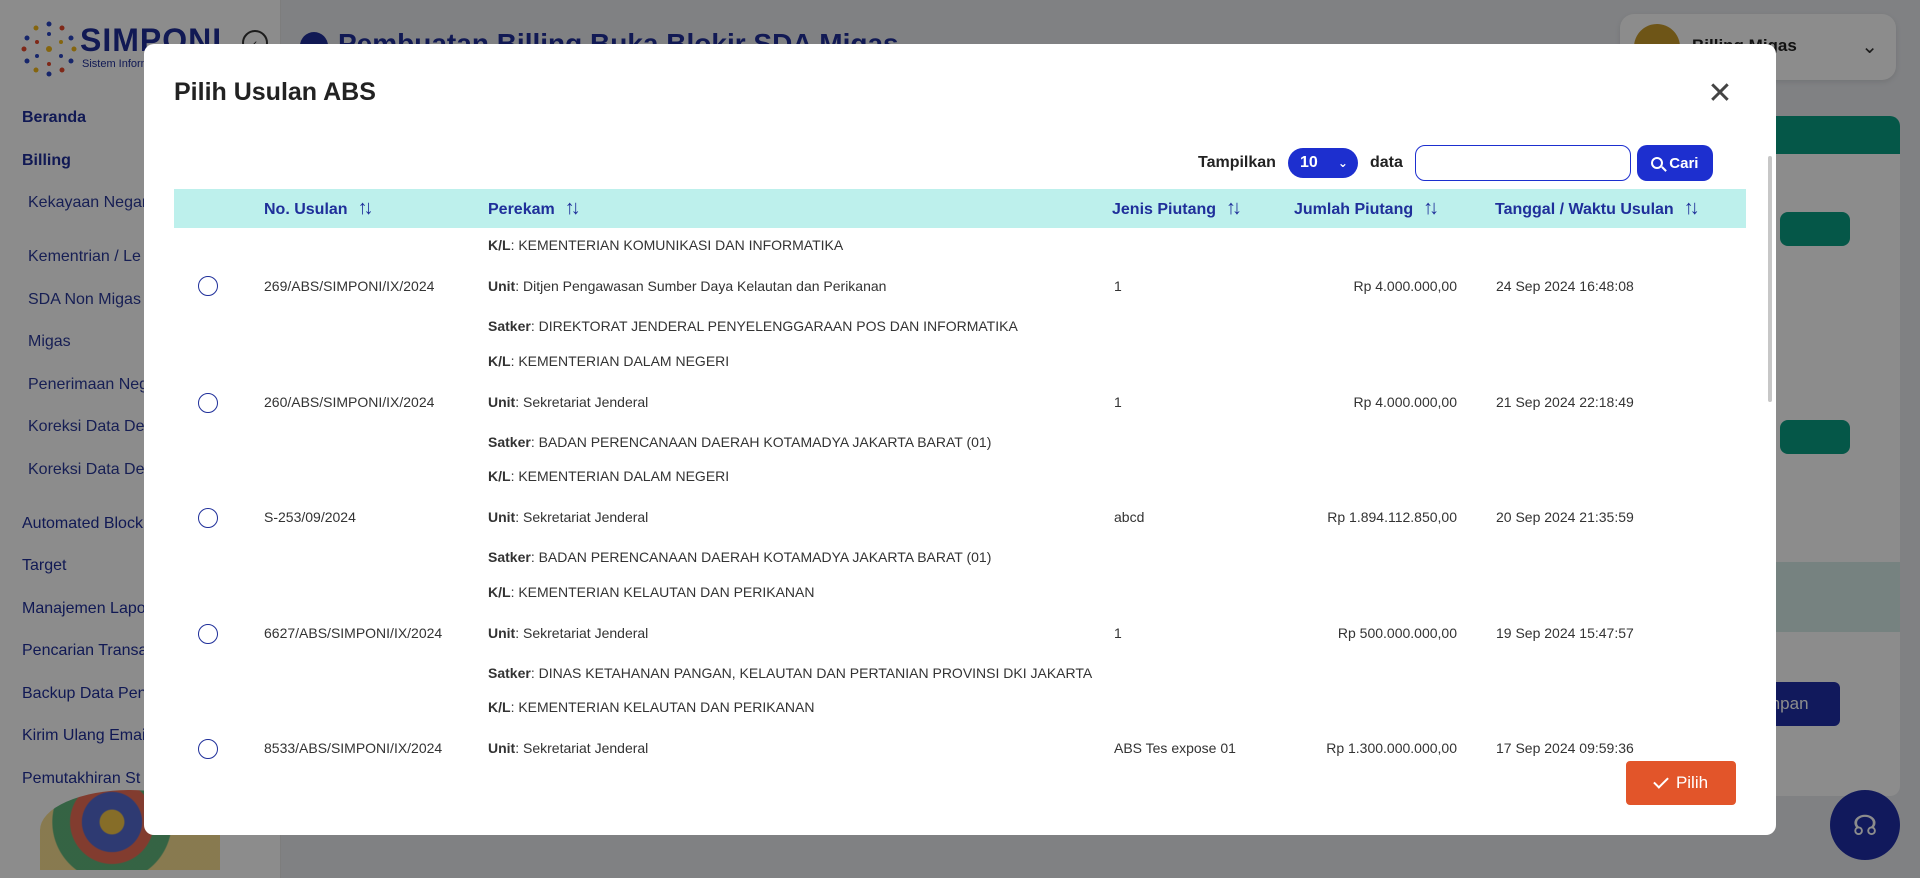  Describe the element at coordinates (353, 632) in the screenshot. I see `no-usulan-cell: 6627/ABS/SIMPONI/IX/2024` at that location.